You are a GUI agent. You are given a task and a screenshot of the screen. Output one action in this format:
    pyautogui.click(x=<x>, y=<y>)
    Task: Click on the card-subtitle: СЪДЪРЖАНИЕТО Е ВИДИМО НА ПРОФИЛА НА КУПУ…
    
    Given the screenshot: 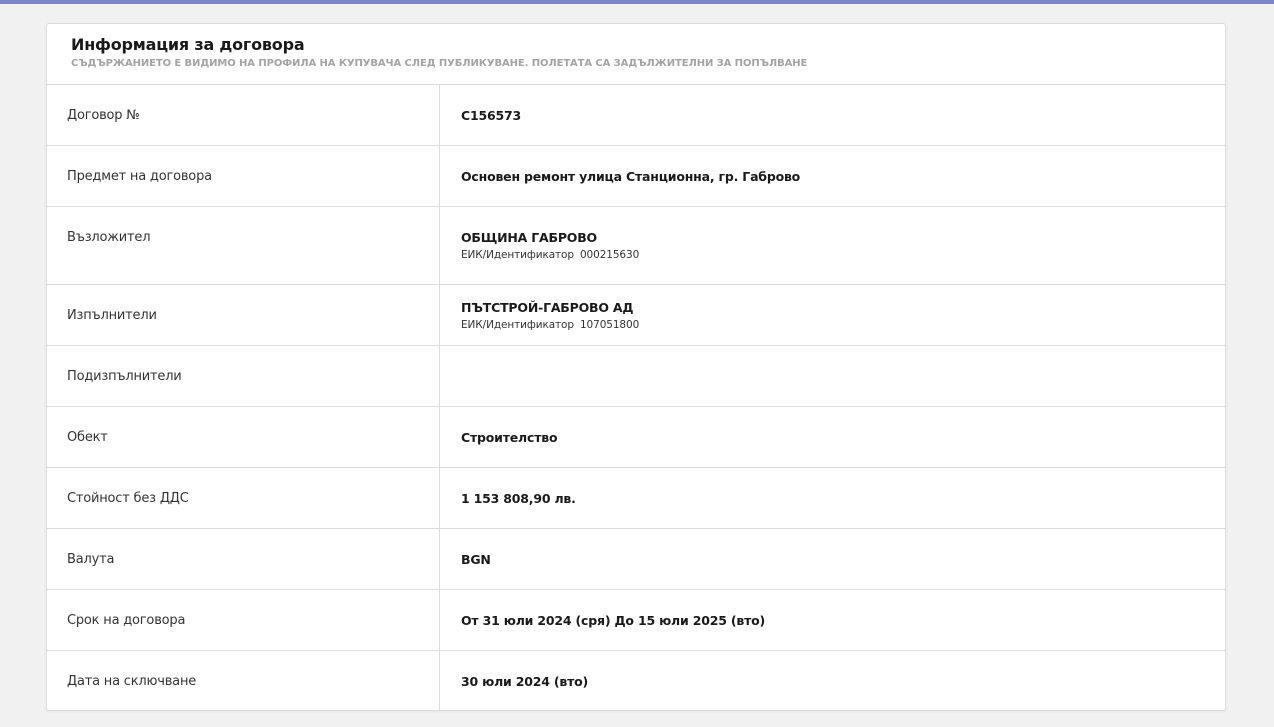 What is the action you would take?
    pyautogui.click(x=439, y=63)
    